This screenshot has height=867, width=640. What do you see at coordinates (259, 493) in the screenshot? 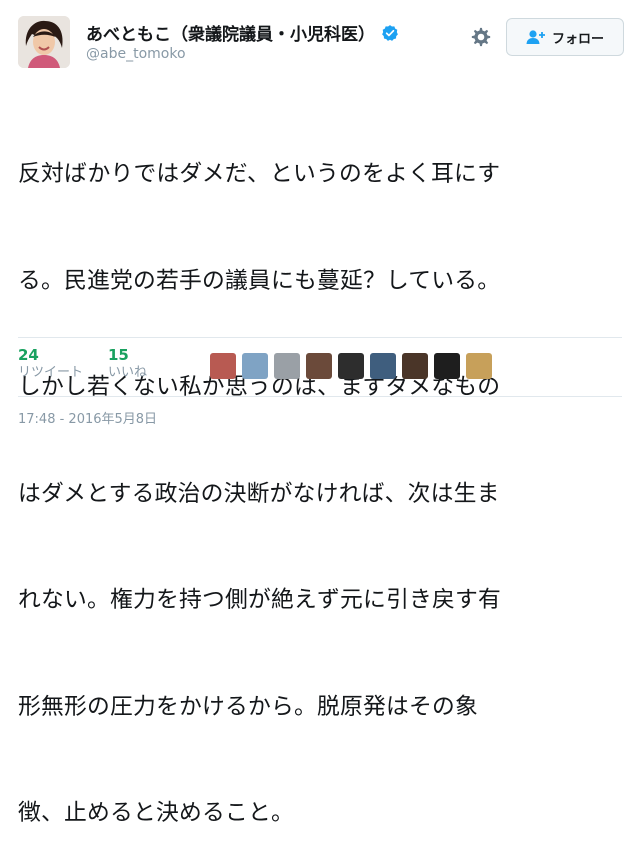
I see `tweet-line: はダメとする政治の決断がなければ、次は生ま` at bounding box center [259, 493].